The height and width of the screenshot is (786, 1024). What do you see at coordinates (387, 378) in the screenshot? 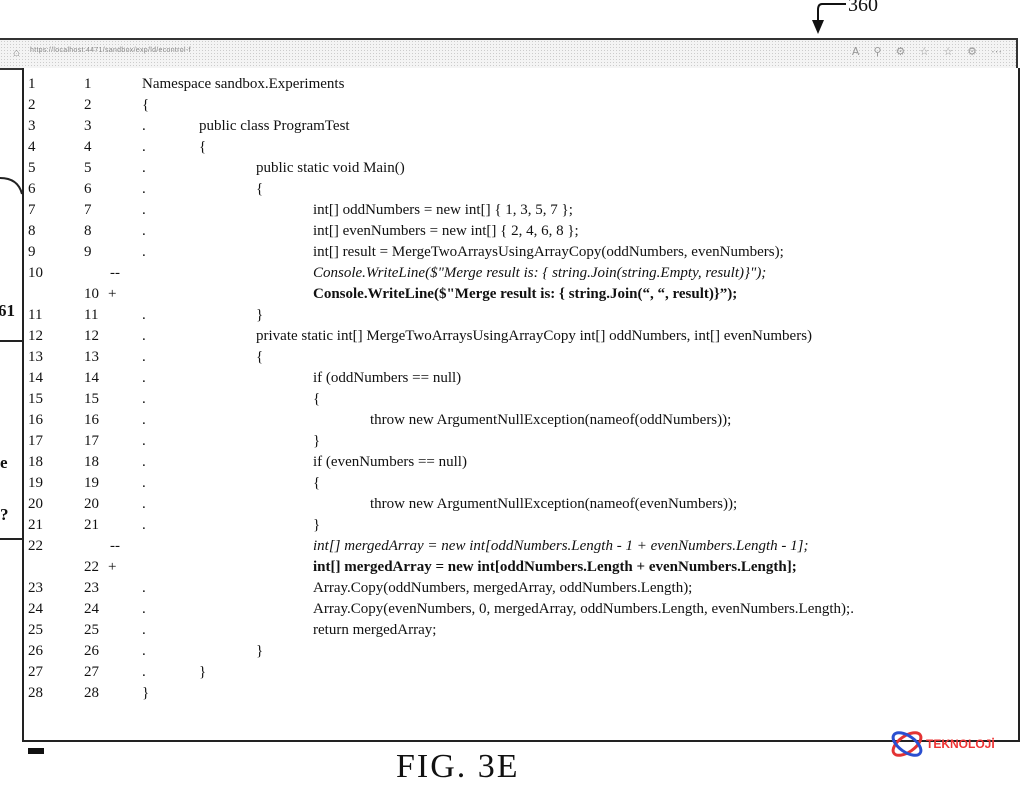
I see `code-text: if (oddNumbers == null)` at bounding box center [387, 378].